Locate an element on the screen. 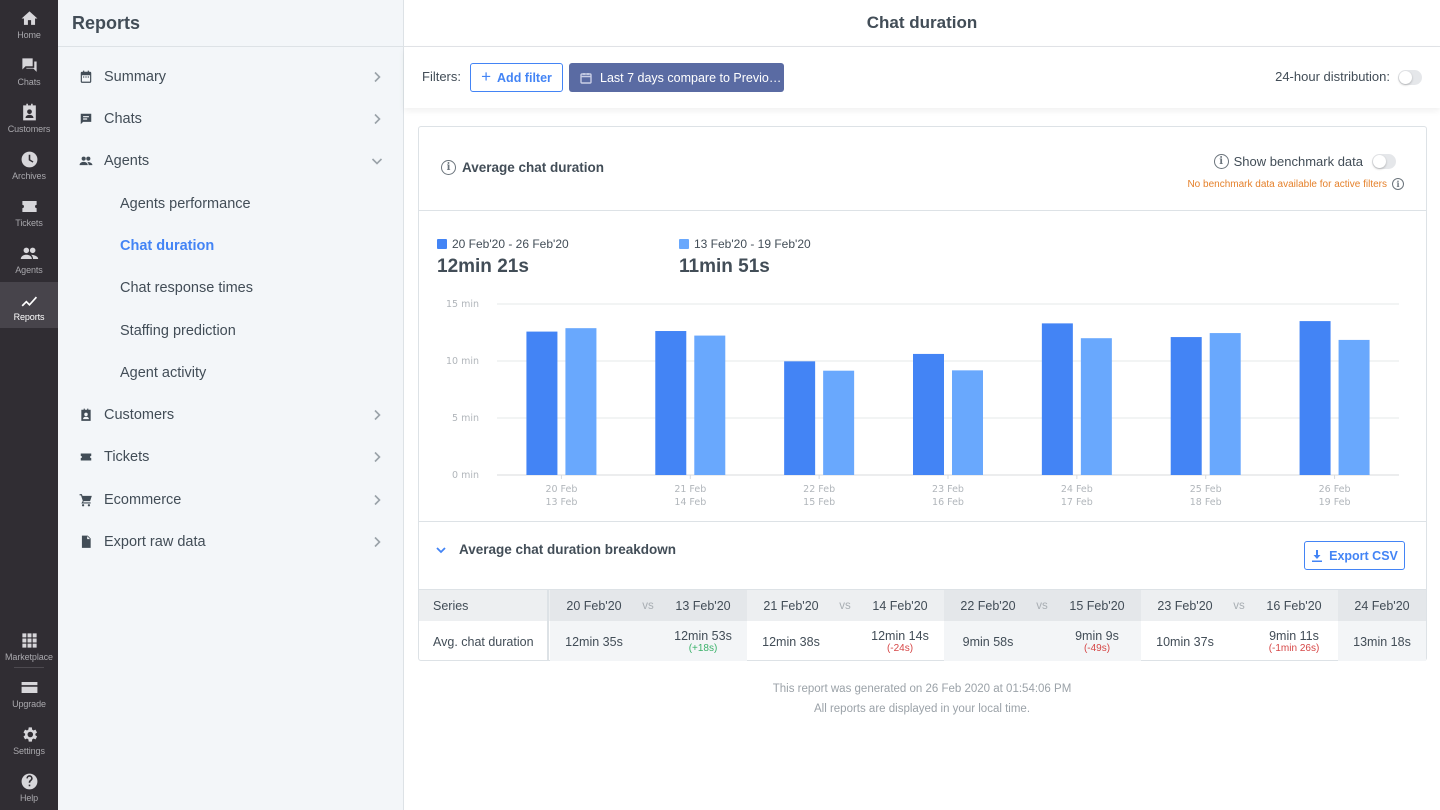 This screenshot has height=810, width=1440. value-previous: 9min 11s (-1min 26s) is located at coordinates (1294, 641).